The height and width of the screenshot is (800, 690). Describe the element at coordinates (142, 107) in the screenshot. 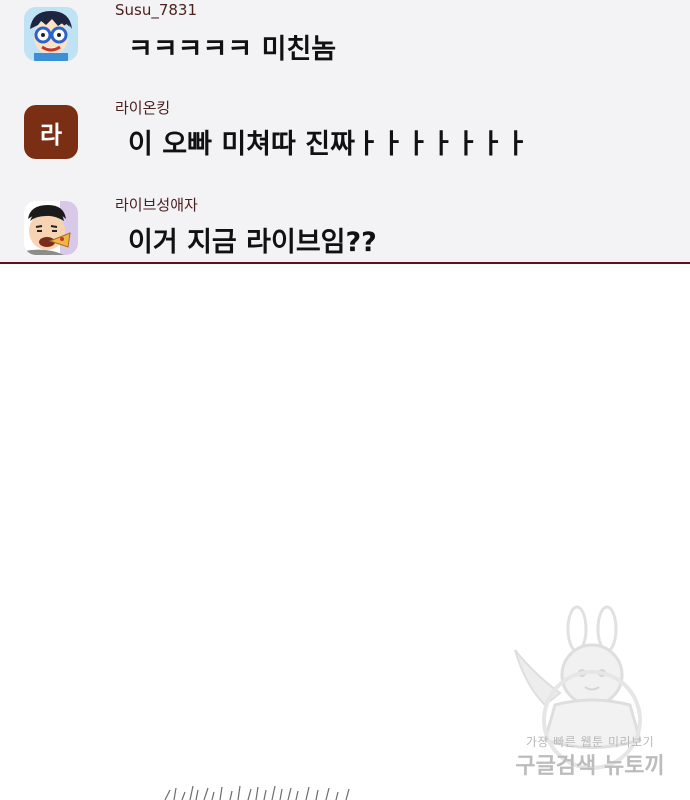

I see `comment-username: 라이온킹` at that location.